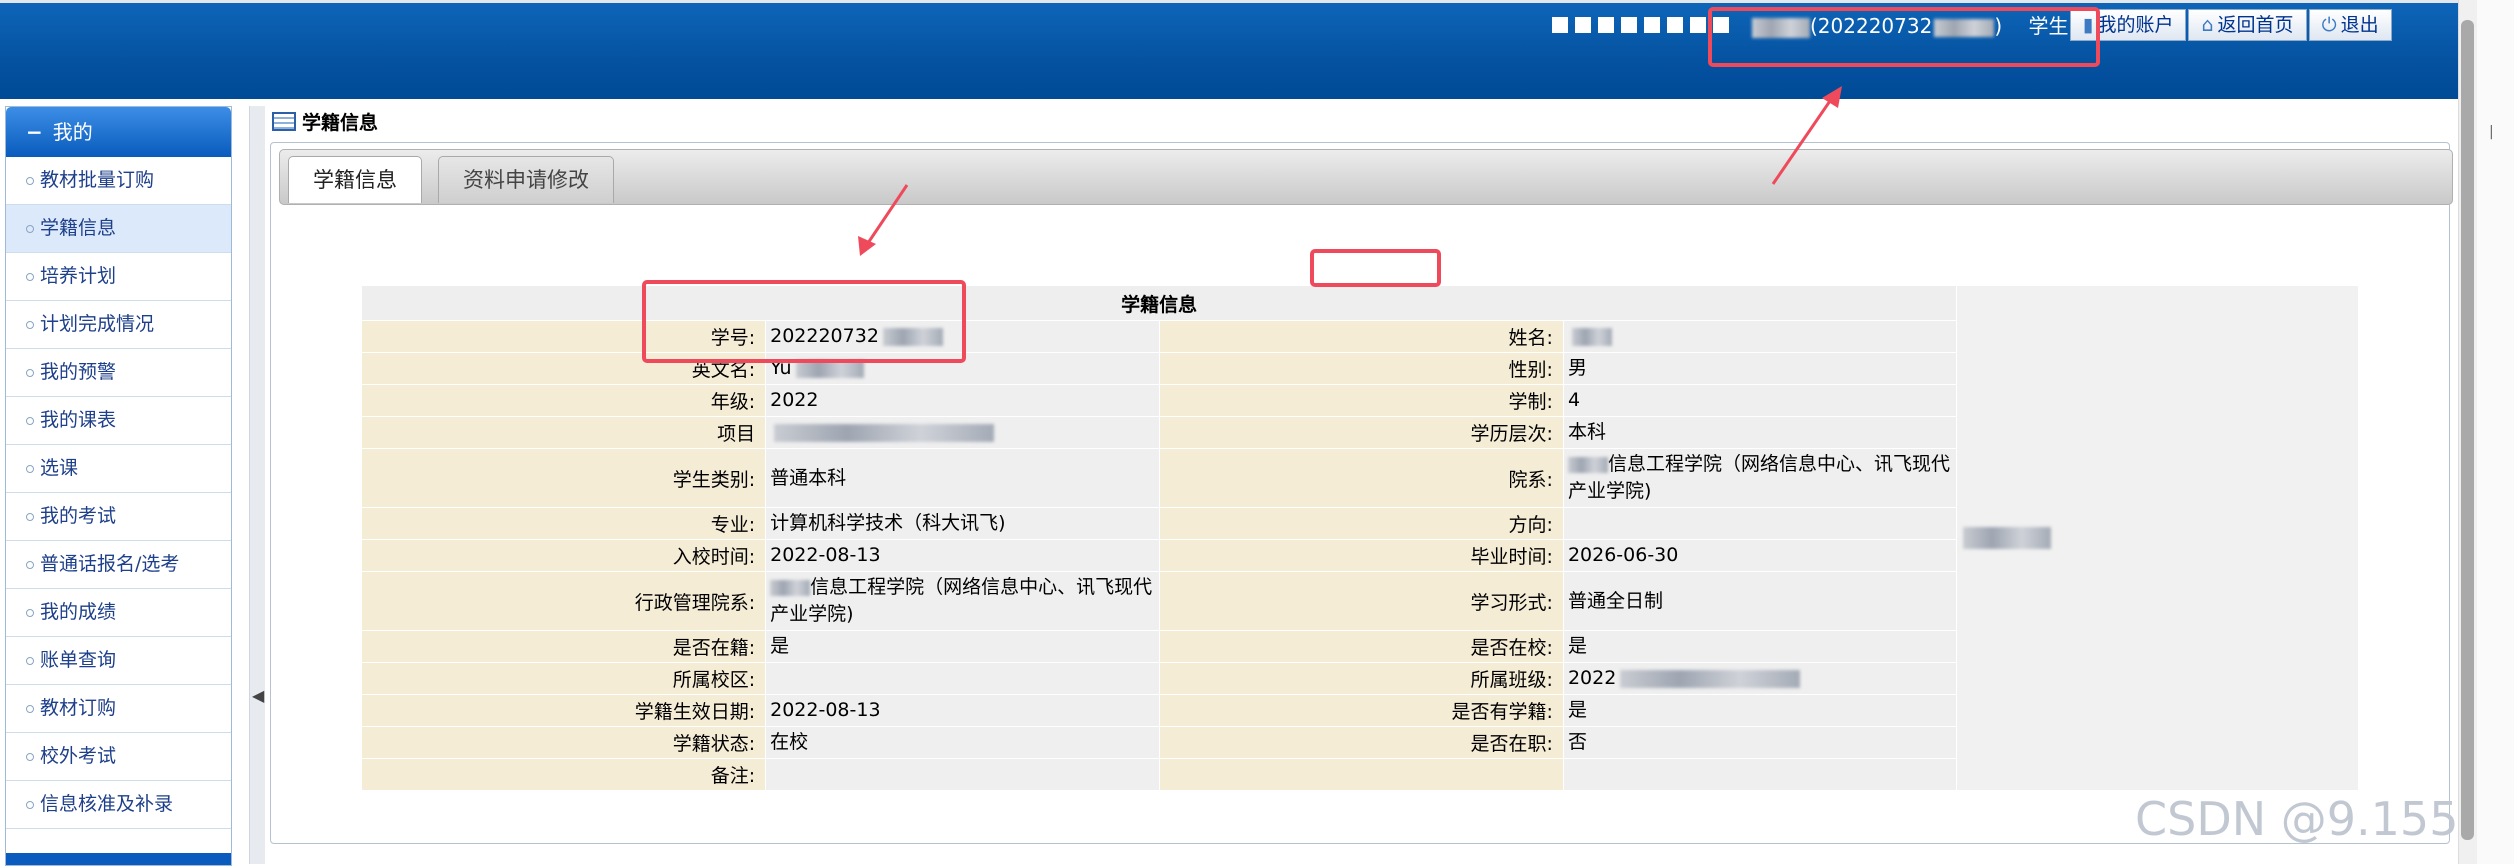 Image resolution: width=2514 pixels, height=866 pixels. I want to click on vertical-scrollbar, so click(2467, 432).